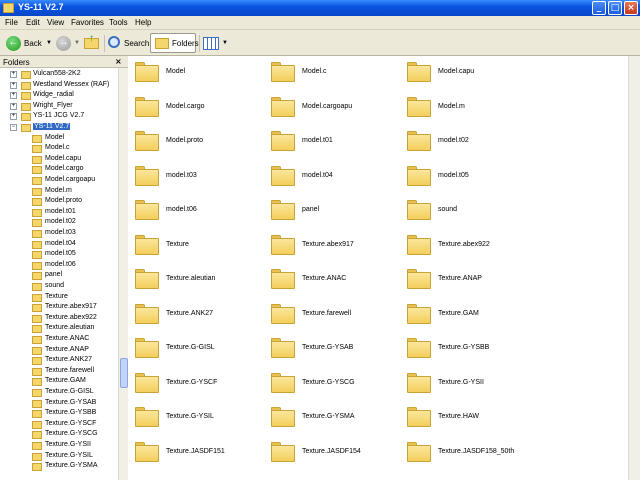 The height and width of the screenshot is (480, 640). What do you see at coordinates (59, 116) in the screenshot?
I see `tree-item-label: YS-11 JCG V2.7` at bounding box center [59, 116].